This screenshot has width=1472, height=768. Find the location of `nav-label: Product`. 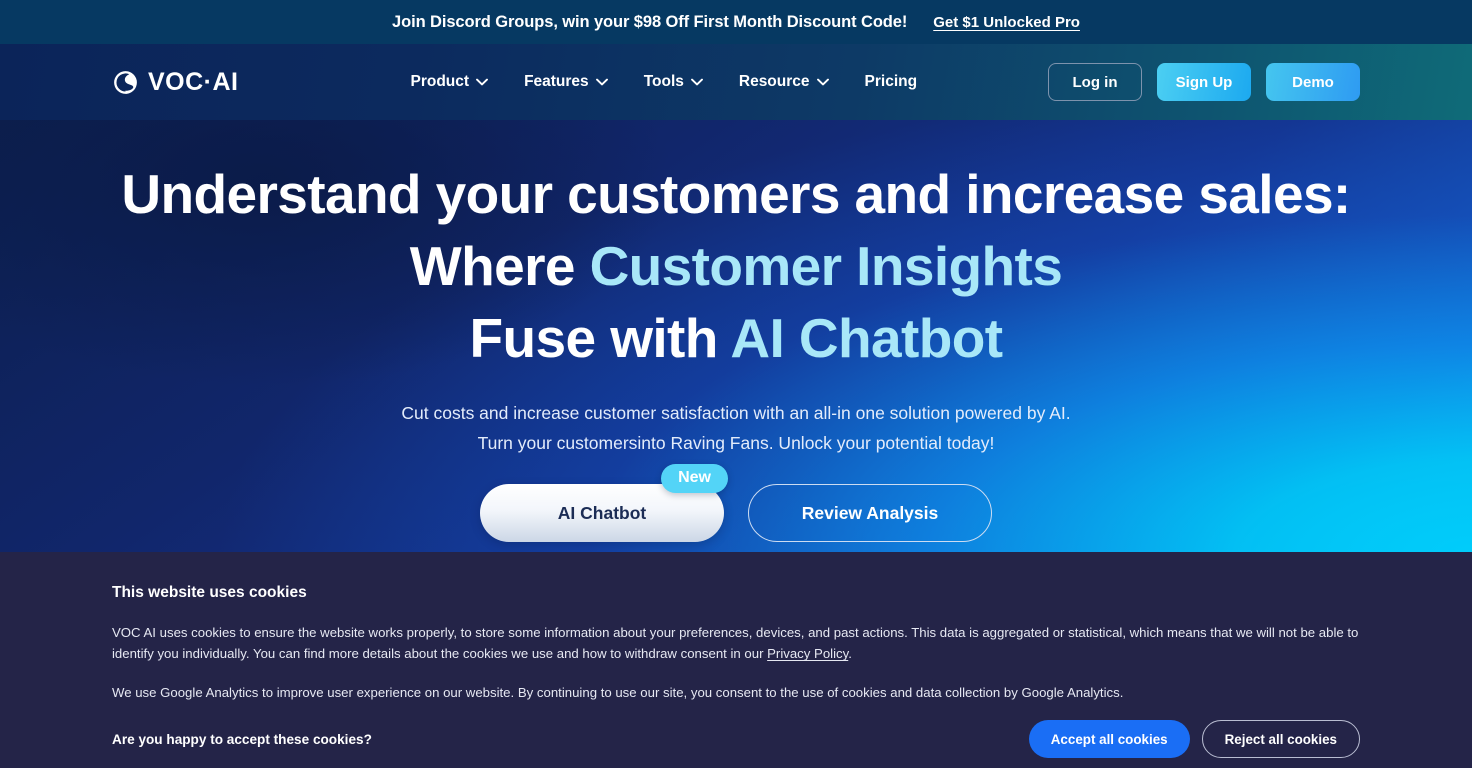

nav-label: Product is located at coordinates (440, 81).